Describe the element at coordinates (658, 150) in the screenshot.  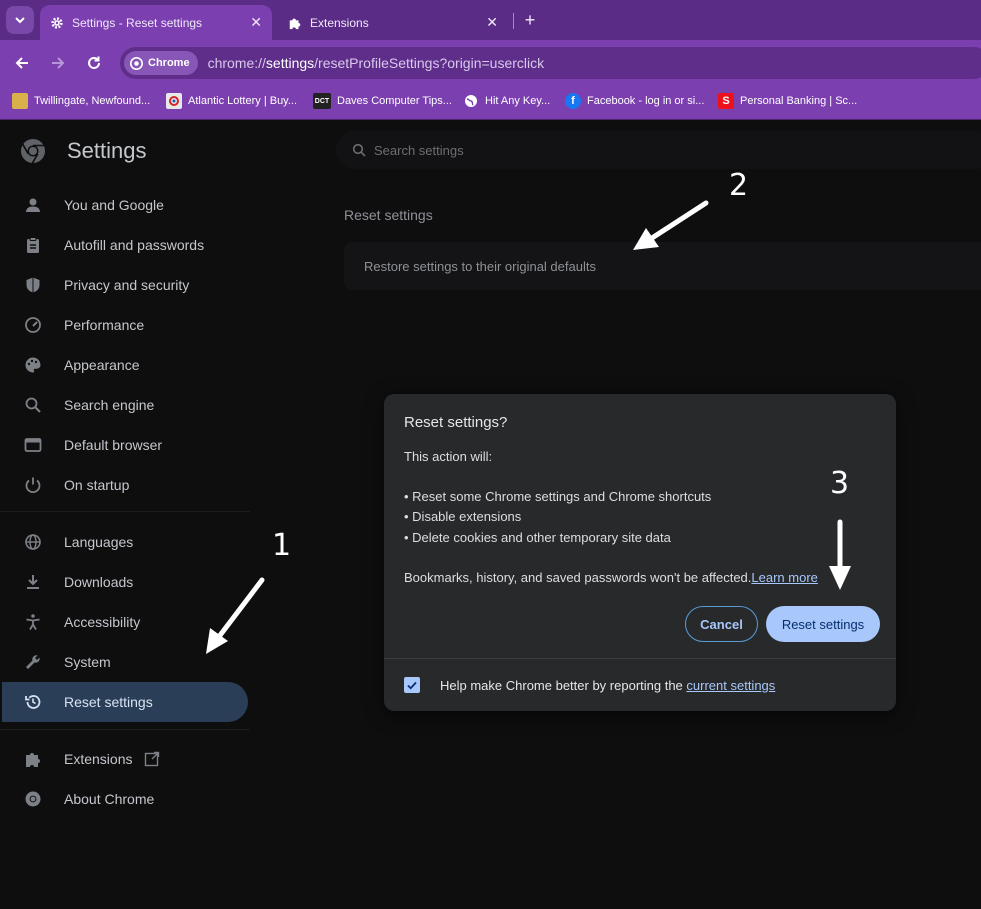
I see `search-input: Search settings` at that location.